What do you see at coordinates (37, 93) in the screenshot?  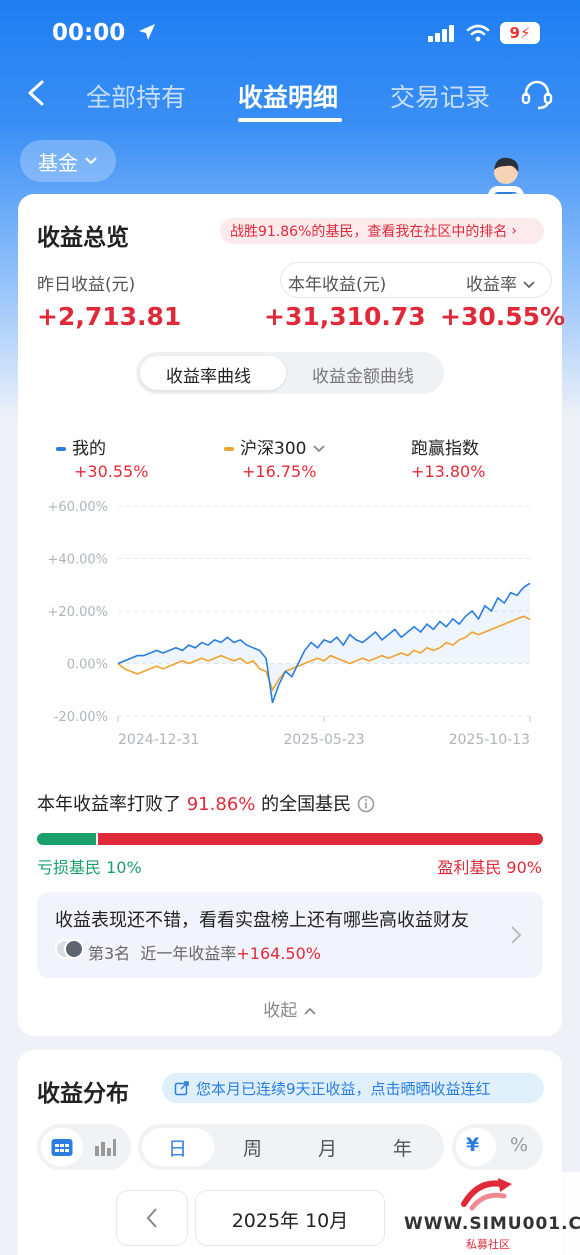 I see `back-arrow-icon` at bounding box center [37, 93].